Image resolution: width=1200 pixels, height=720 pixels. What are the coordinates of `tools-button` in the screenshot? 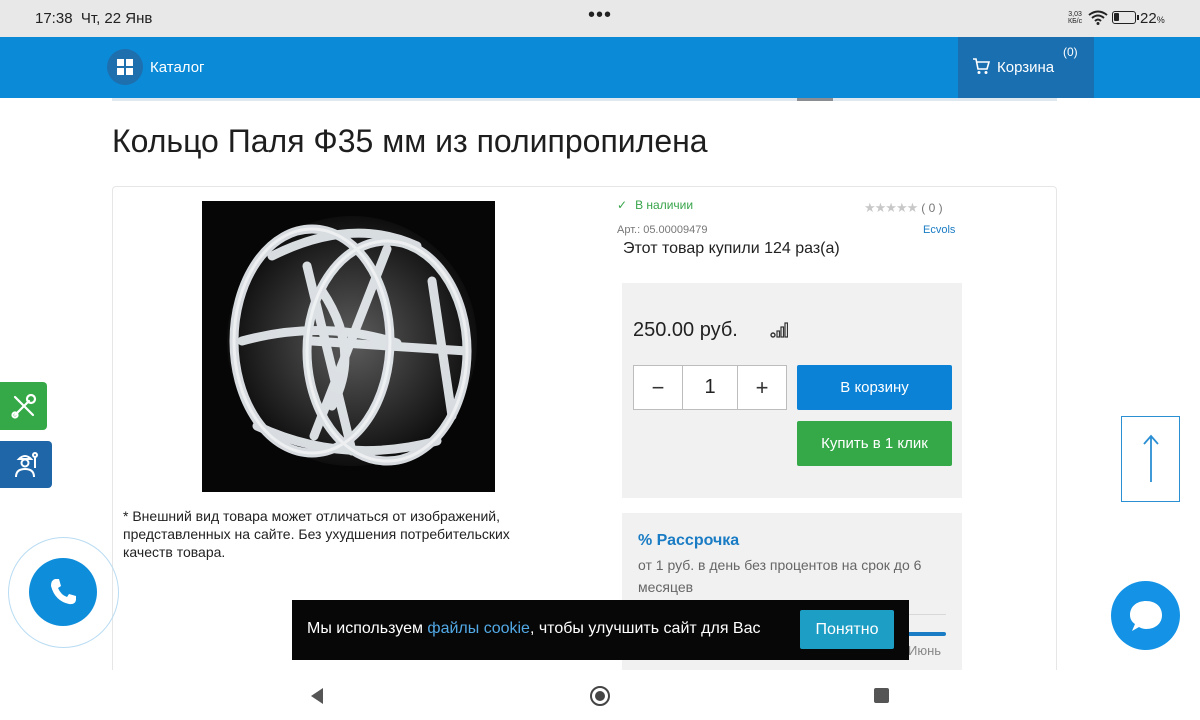 It's located at (23, 406).